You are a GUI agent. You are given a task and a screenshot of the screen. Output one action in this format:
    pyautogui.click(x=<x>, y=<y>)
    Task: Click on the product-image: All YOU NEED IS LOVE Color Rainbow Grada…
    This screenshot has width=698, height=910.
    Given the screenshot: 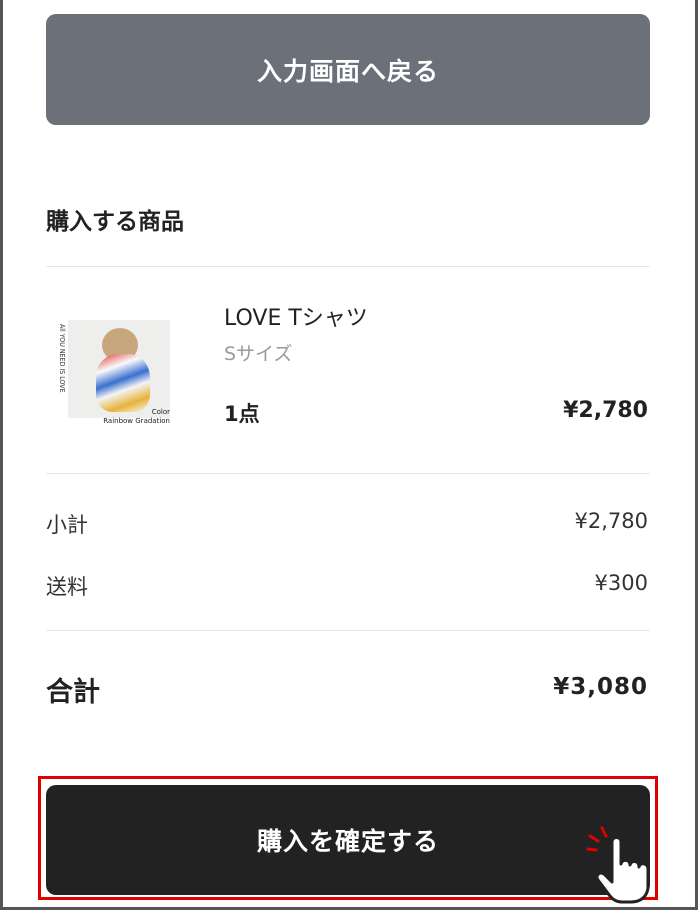 What is the action you would take?
    pyautogui.click(x=113, y=370)
    